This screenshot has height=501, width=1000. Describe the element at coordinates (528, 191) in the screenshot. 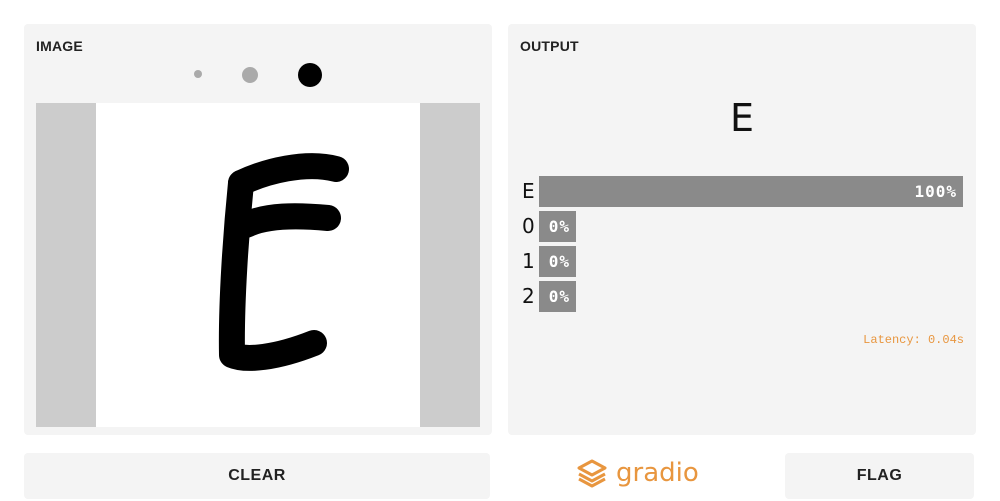

I see `confidence-label: E` at that location.